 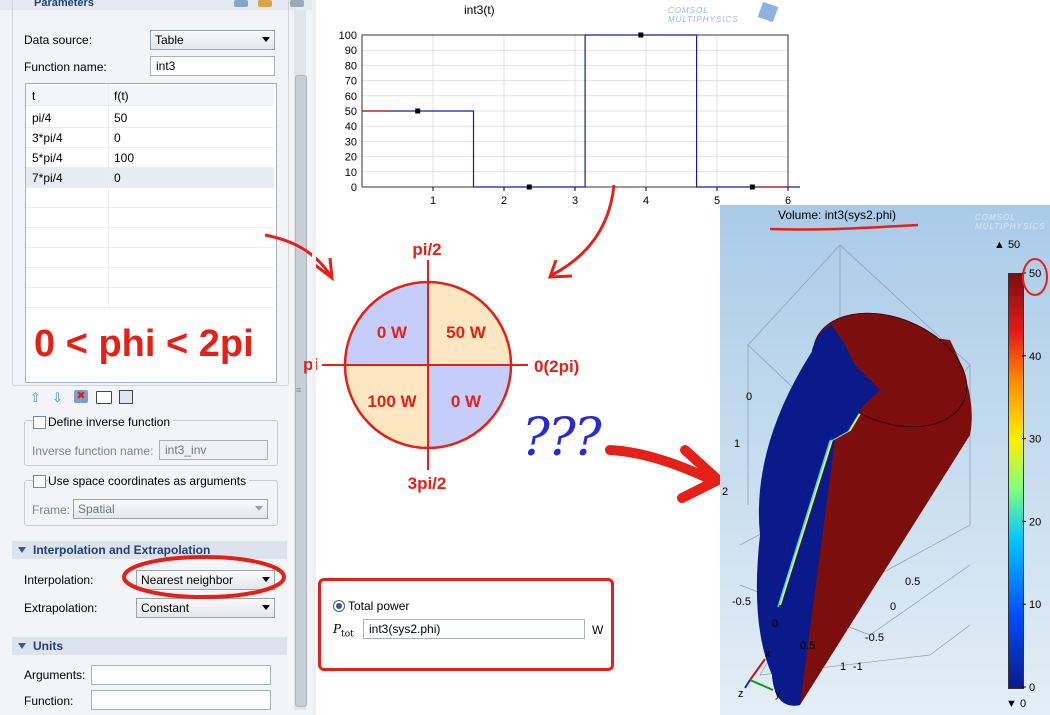 I want to click on frame-value: Spatial, so click(x=96, y=509).